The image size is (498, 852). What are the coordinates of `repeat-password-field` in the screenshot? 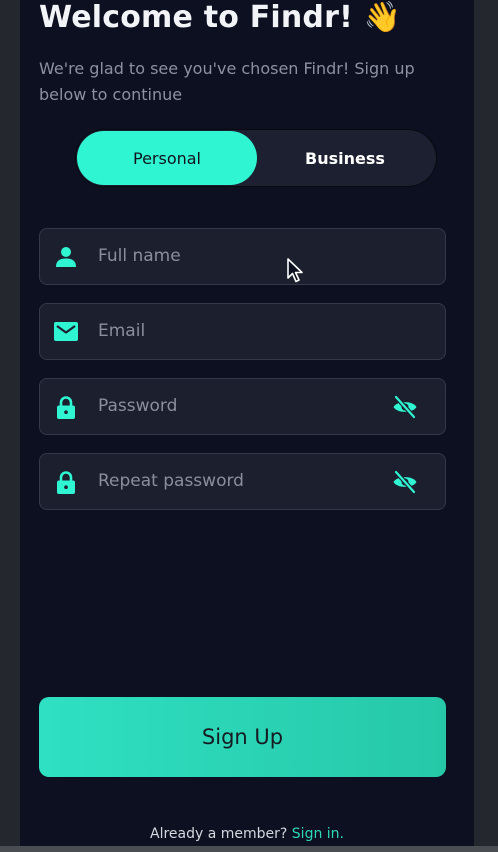 It's located at (242, 481).